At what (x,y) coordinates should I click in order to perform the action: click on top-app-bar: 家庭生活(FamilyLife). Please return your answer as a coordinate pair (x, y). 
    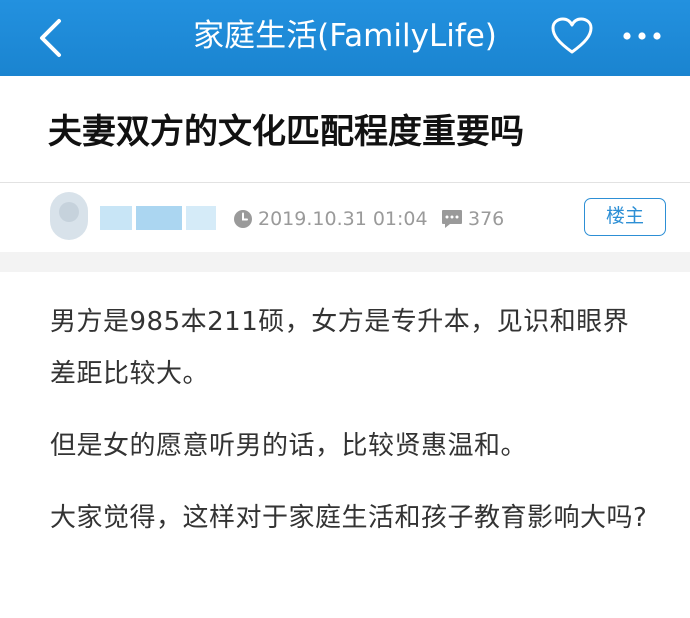
    Looking at the image, I should click on (345, 38).